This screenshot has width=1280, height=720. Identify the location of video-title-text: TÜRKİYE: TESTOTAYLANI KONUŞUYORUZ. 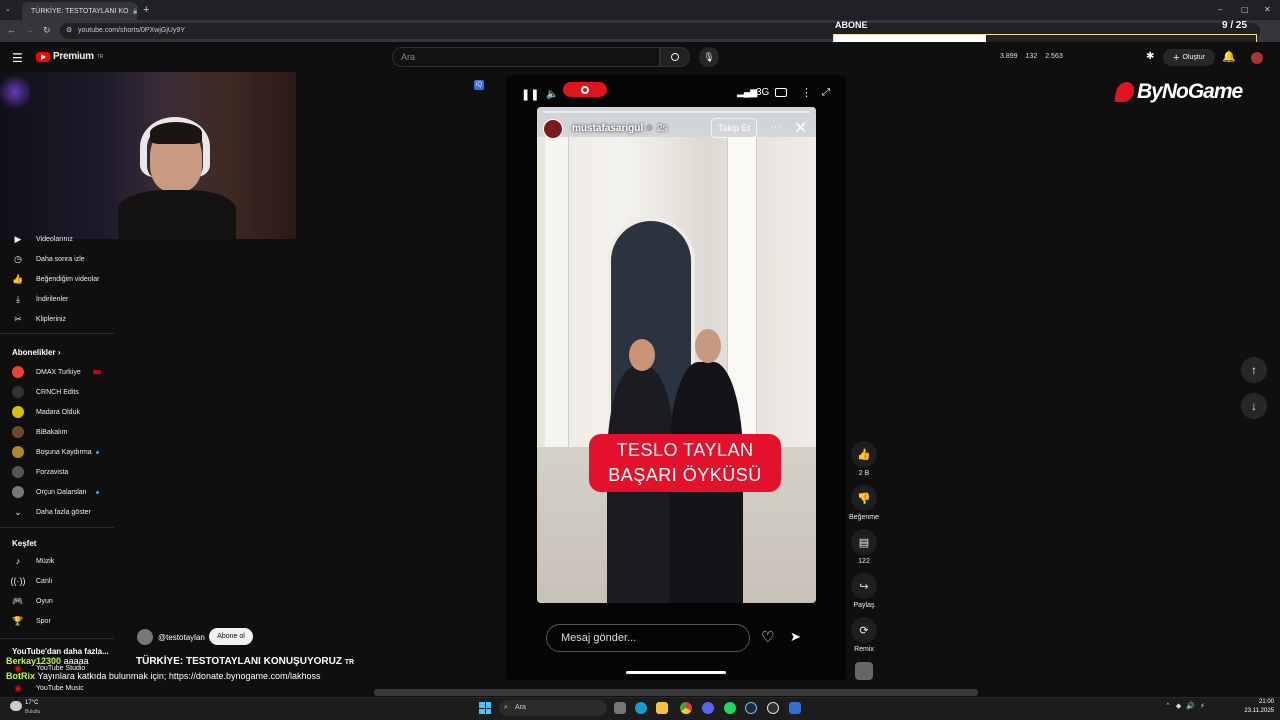
(239, 661).